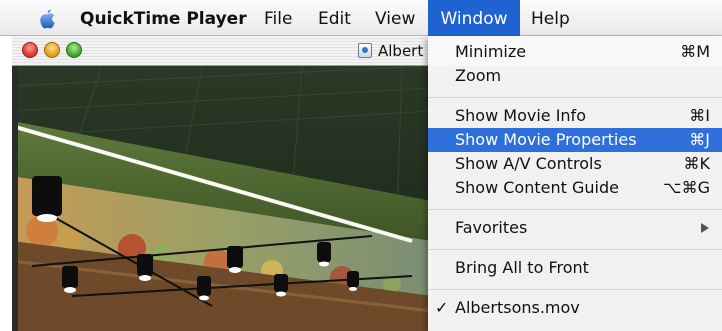 This screenshot has height=331, width=722. What do you see at coordinates (365, 50) in the screenshot?
I see `document-proxy-icon` at bounding box center [365, 50].